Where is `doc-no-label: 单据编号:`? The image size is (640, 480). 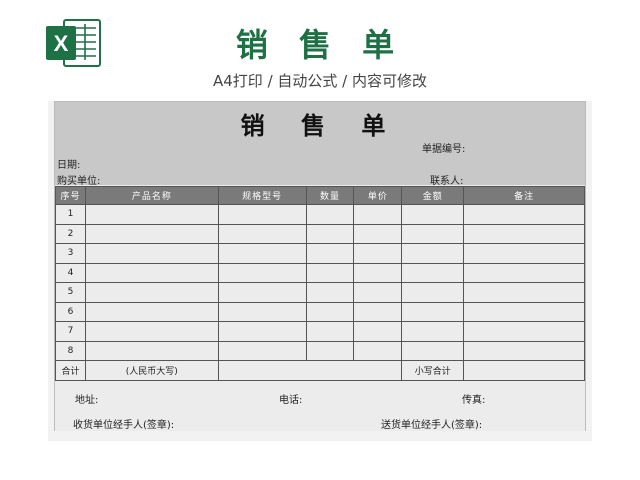 doc-no-label: 单据编号: is located at coordinates (444, 149).